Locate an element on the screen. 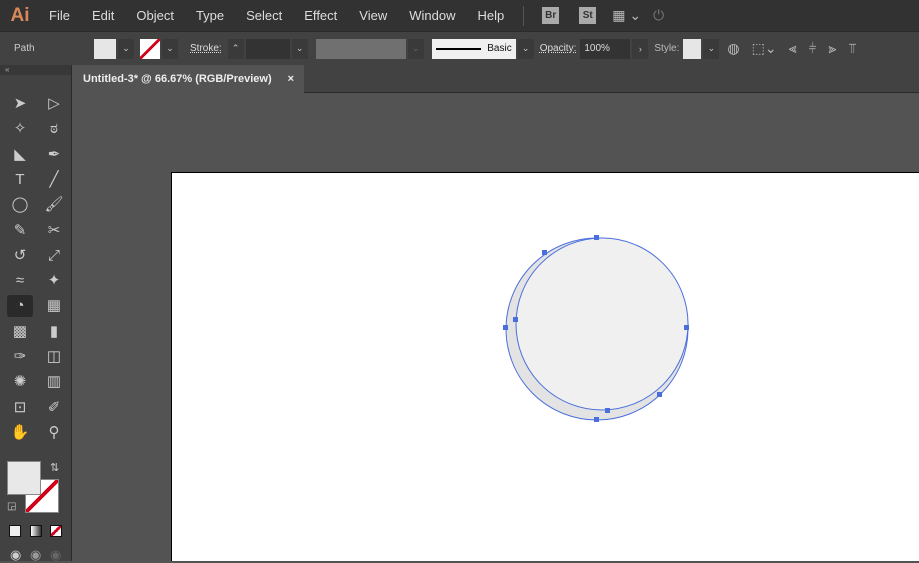 This screenshot has width=919, height=563. tool-row: ◯ 🖌 is located at coordinates (37, 205).